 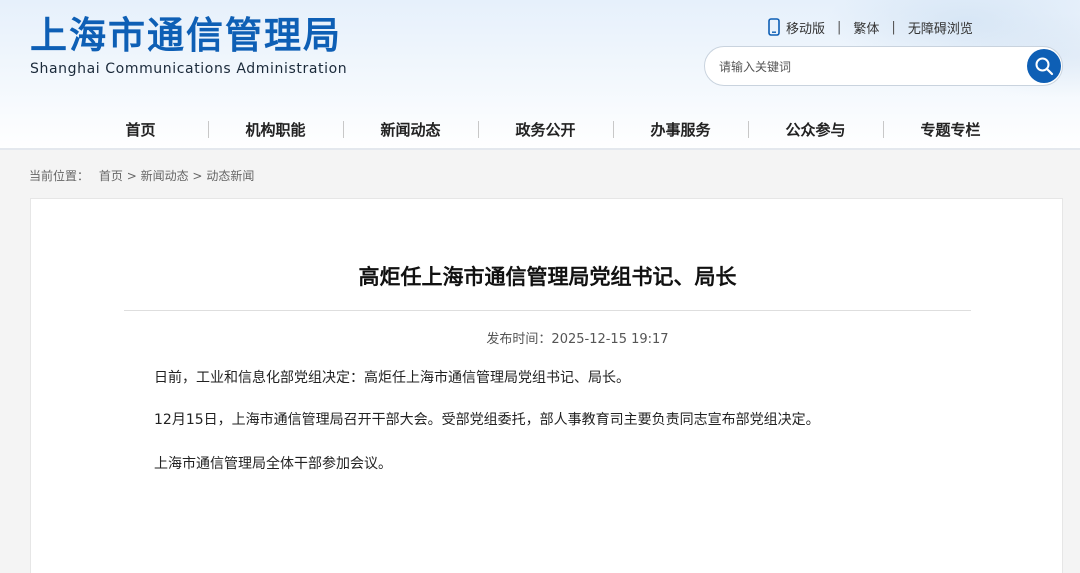 I want to click on search-button, so click(x=1044, y=66).